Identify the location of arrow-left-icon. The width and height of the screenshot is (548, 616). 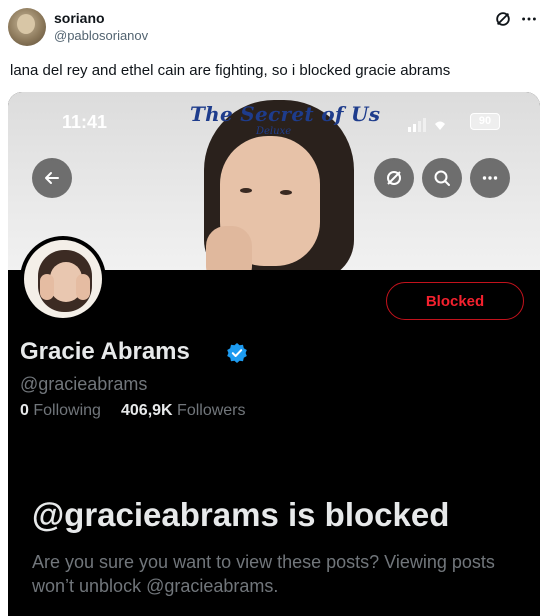
(52, 178).